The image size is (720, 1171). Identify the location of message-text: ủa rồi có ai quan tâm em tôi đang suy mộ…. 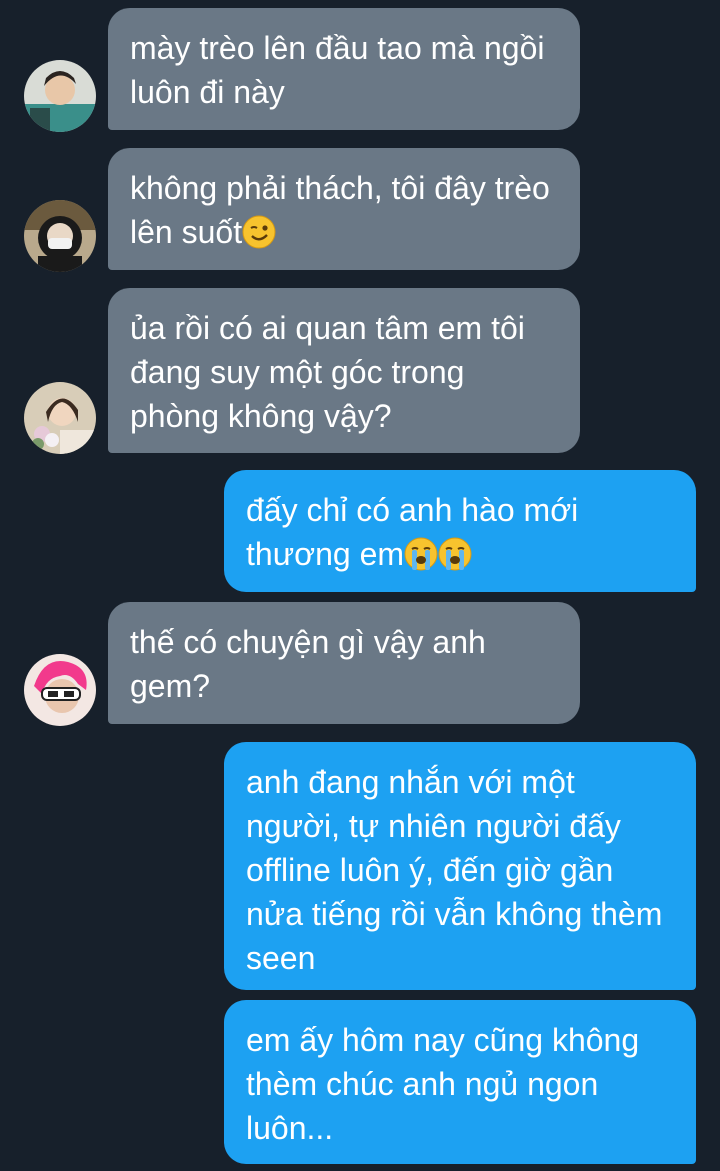
(327, 372).